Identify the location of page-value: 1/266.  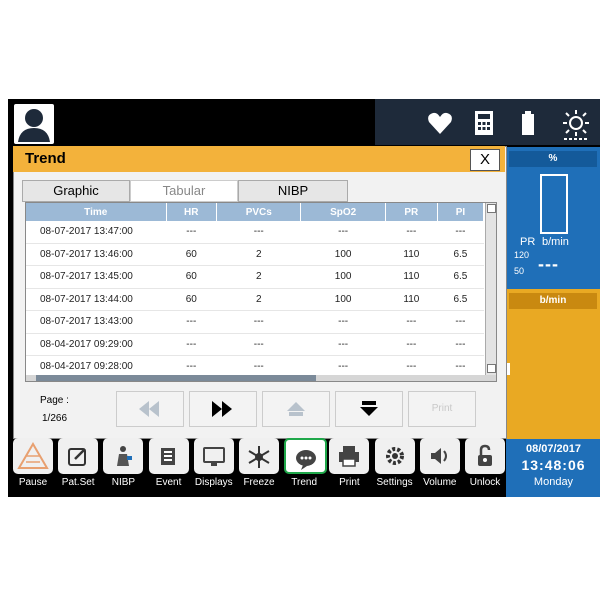
(55, 418).